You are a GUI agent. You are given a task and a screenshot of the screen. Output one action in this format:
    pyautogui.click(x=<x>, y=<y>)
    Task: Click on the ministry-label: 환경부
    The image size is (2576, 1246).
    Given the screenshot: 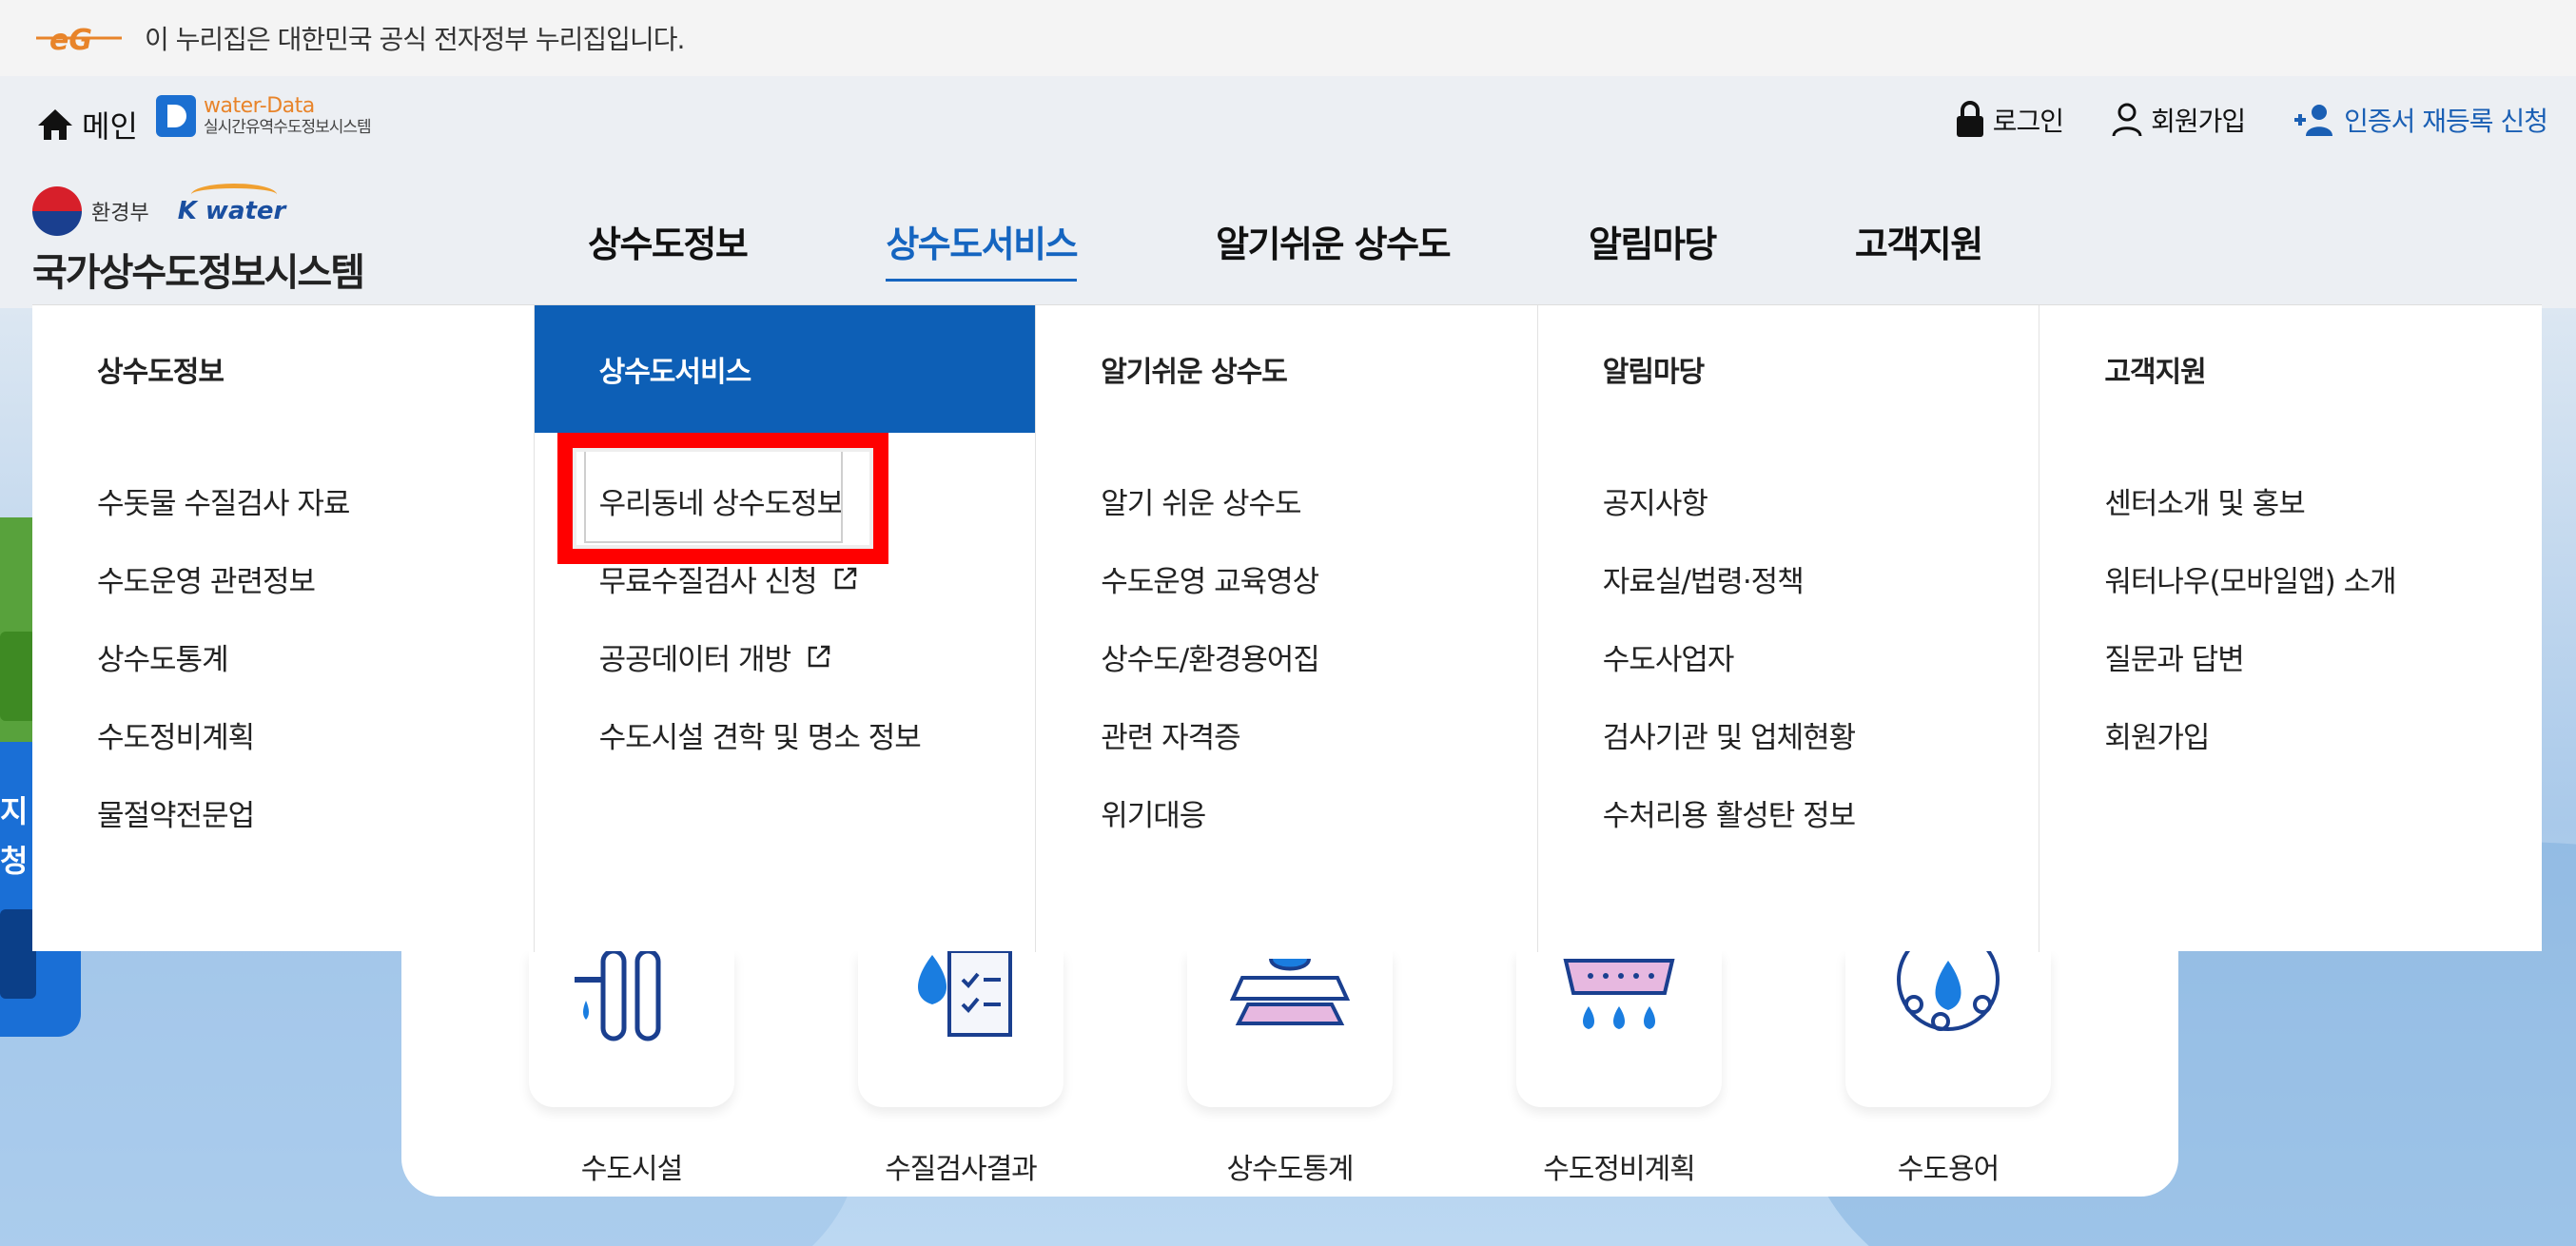 What is the action you would take?
    pyautogui.click(x=120, y=213)
    